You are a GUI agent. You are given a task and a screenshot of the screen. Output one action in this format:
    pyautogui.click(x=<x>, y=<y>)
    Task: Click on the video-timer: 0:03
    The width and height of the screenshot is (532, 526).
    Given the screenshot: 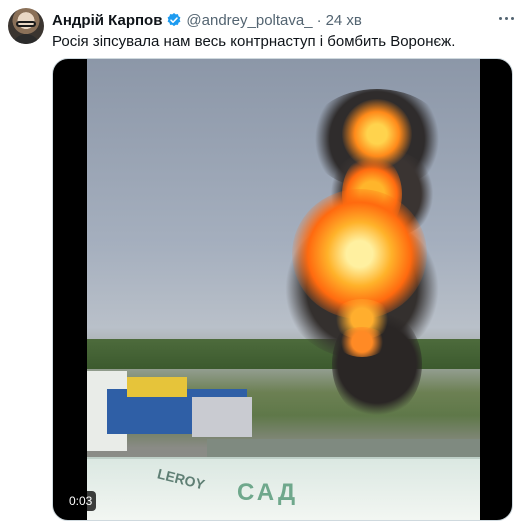 What is the action you would take?
    pyautogui.click(x=81, y=501)
    